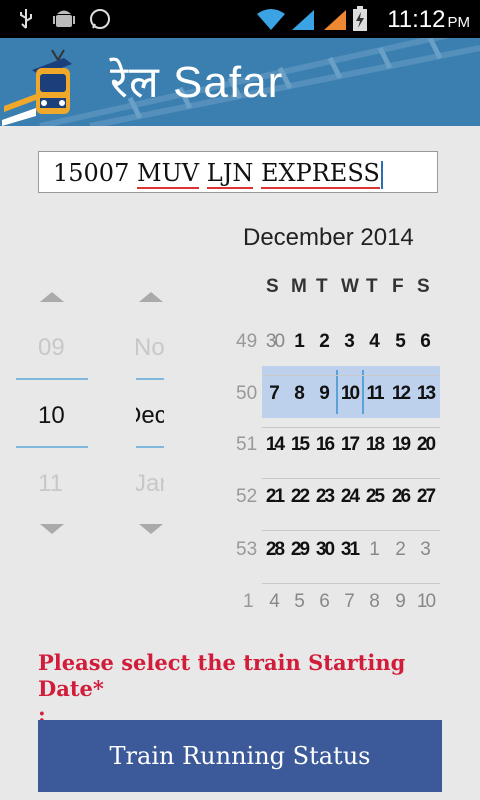 This screenshot has height=800, width=480. I want to click on calendar-day: 22, so click(299, 497).